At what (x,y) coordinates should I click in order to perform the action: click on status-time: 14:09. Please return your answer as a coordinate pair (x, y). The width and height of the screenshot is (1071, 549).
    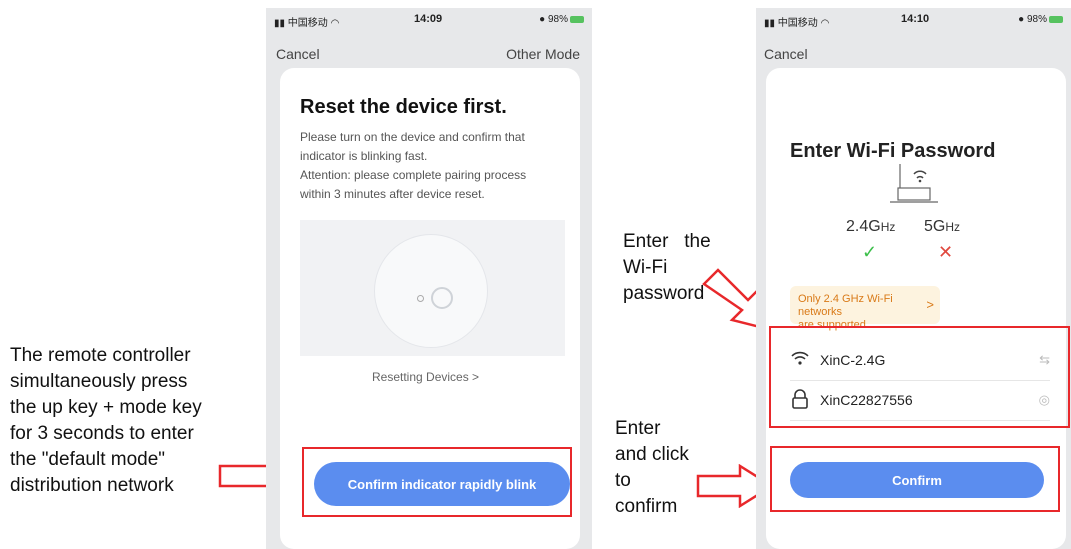
    Looking at the image, I should click on (428, 19).